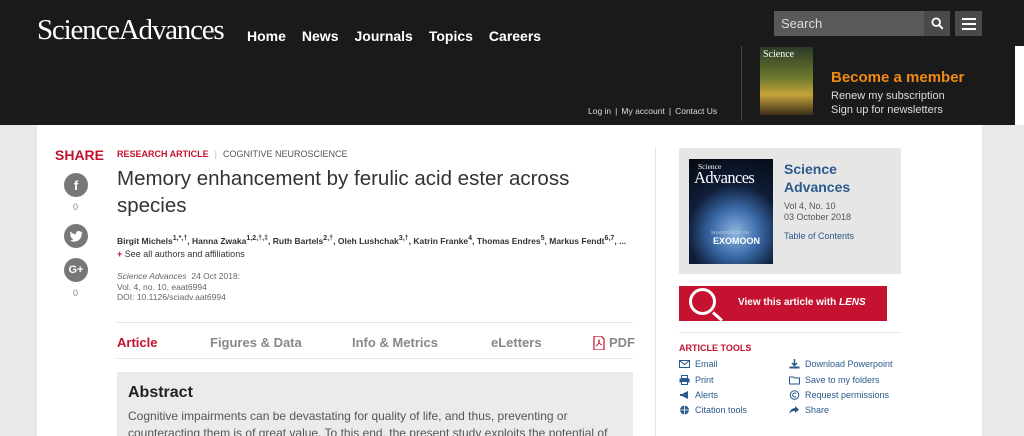 The width and height of the screenshot is (1024, 436). What do you see at coordinates (897, 77) in the screenshot?
I see `become-member-link: Become a member` at bounding box center [897, 77].